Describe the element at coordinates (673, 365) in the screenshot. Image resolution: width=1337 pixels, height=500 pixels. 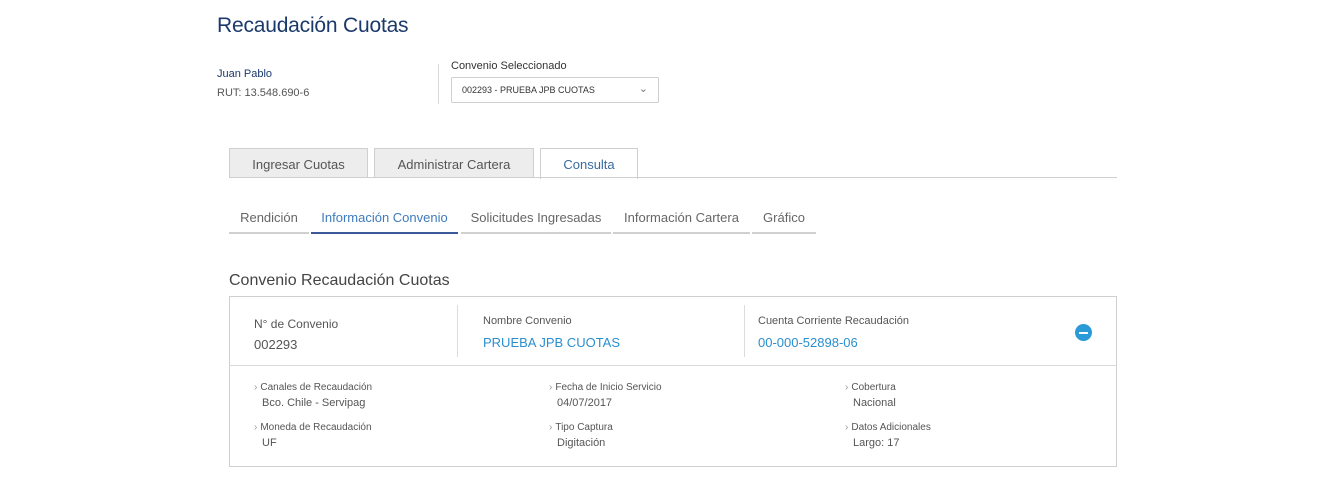
I see `card-divider` at that location.